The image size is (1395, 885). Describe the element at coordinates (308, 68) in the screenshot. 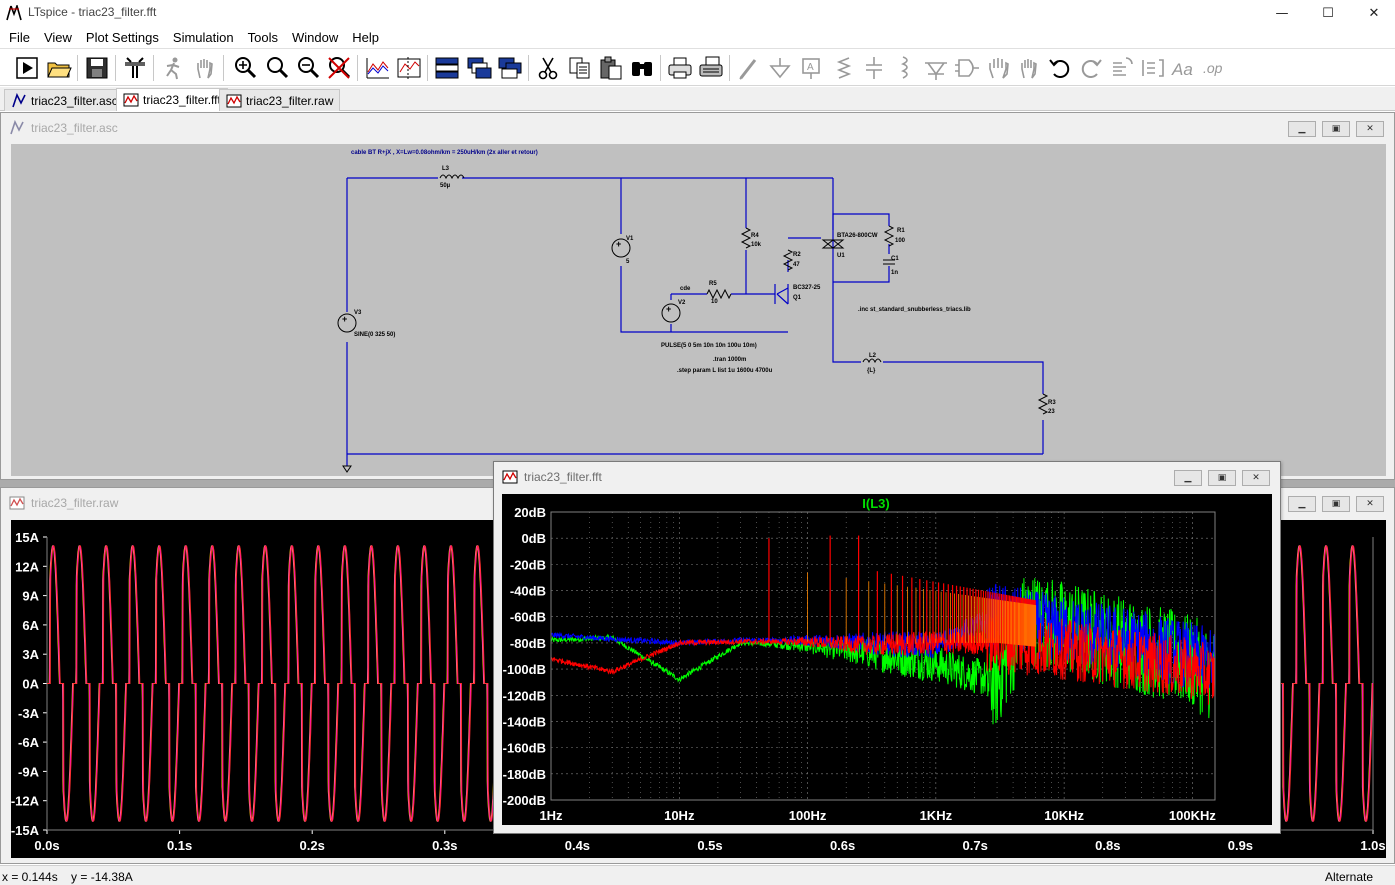

I see `zoom-out-icon` at that location.